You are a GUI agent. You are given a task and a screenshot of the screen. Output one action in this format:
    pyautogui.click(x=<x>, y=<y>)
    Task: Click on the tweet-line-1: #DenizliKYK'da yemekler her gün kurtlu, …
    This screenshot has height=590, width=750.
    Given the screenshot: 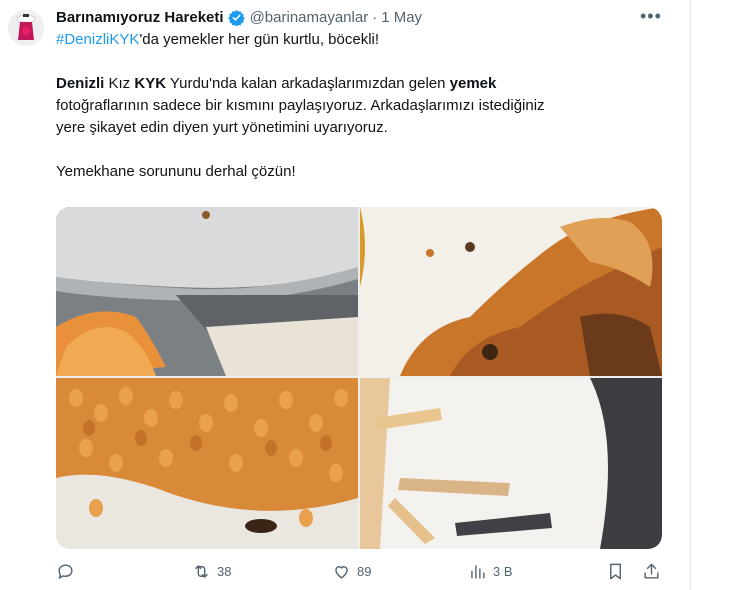 What is the action you would take?
    pyautogui.click(x=361, y=40)
    